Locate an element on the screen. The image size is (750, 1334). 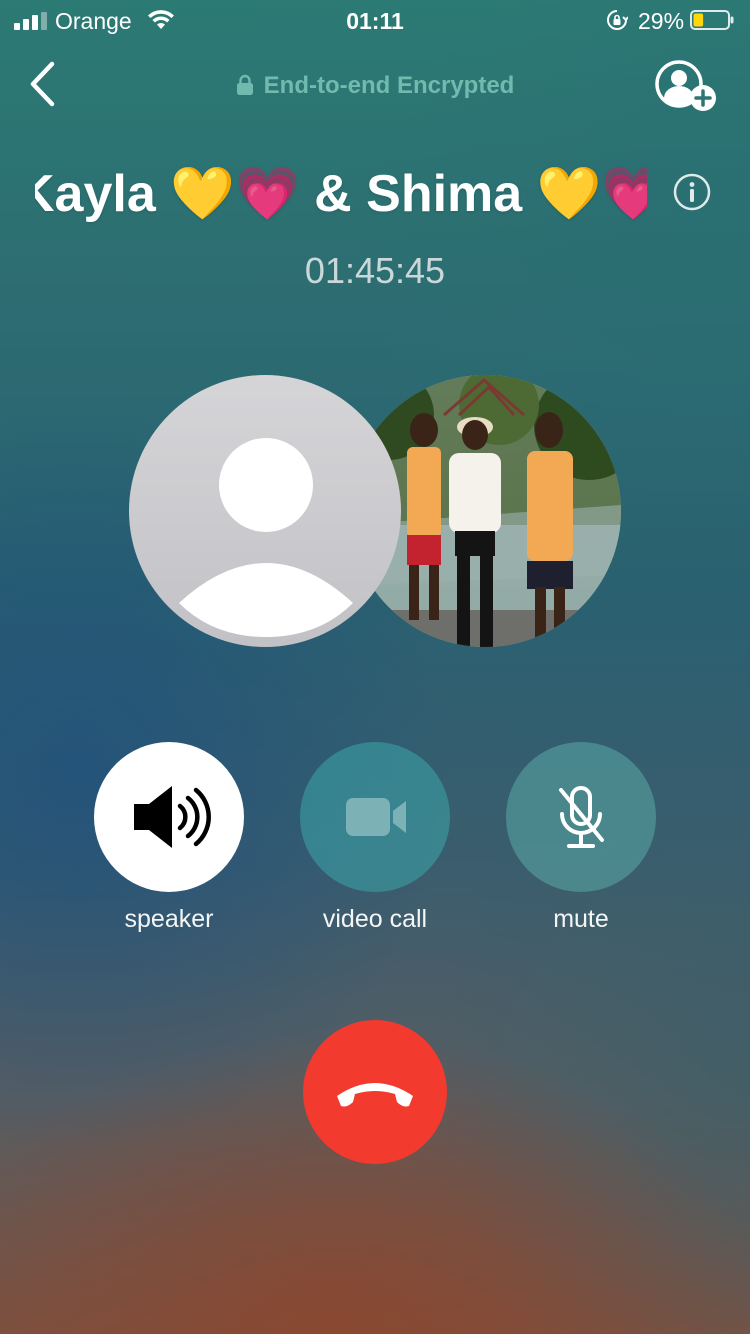
info-button is located at coordinates (692, 192).